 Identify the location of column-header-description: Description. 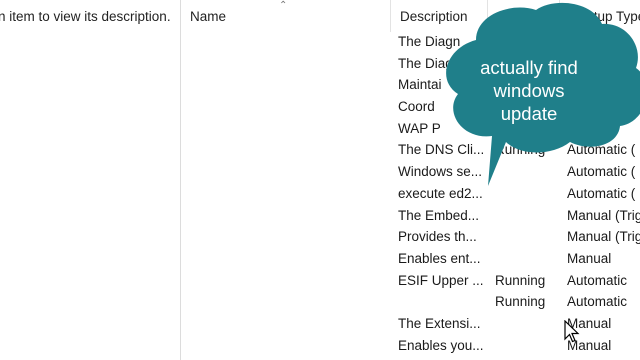
(438, 16).